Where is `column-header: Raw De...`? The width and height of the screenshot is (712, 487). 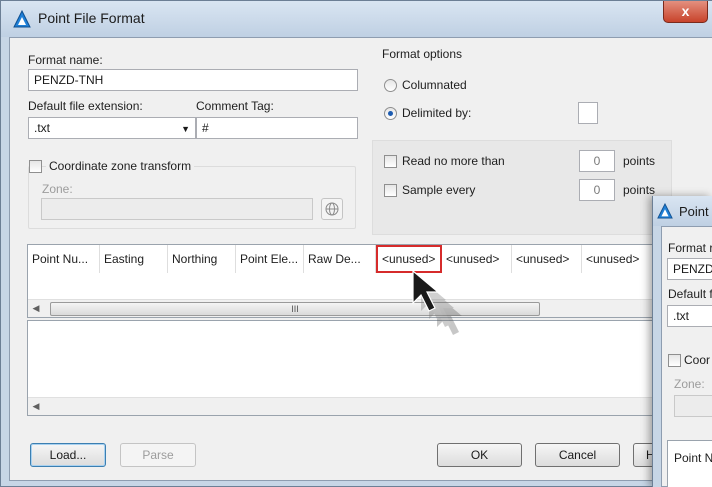 column-header: Raw De... is located at coordinates (340, 259).